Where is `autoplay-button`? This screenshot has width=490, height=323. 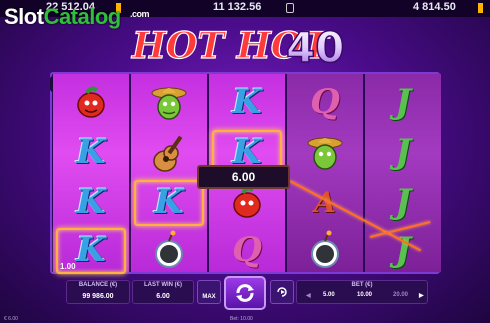
autoplay-button is located at coordinates (282, 292).